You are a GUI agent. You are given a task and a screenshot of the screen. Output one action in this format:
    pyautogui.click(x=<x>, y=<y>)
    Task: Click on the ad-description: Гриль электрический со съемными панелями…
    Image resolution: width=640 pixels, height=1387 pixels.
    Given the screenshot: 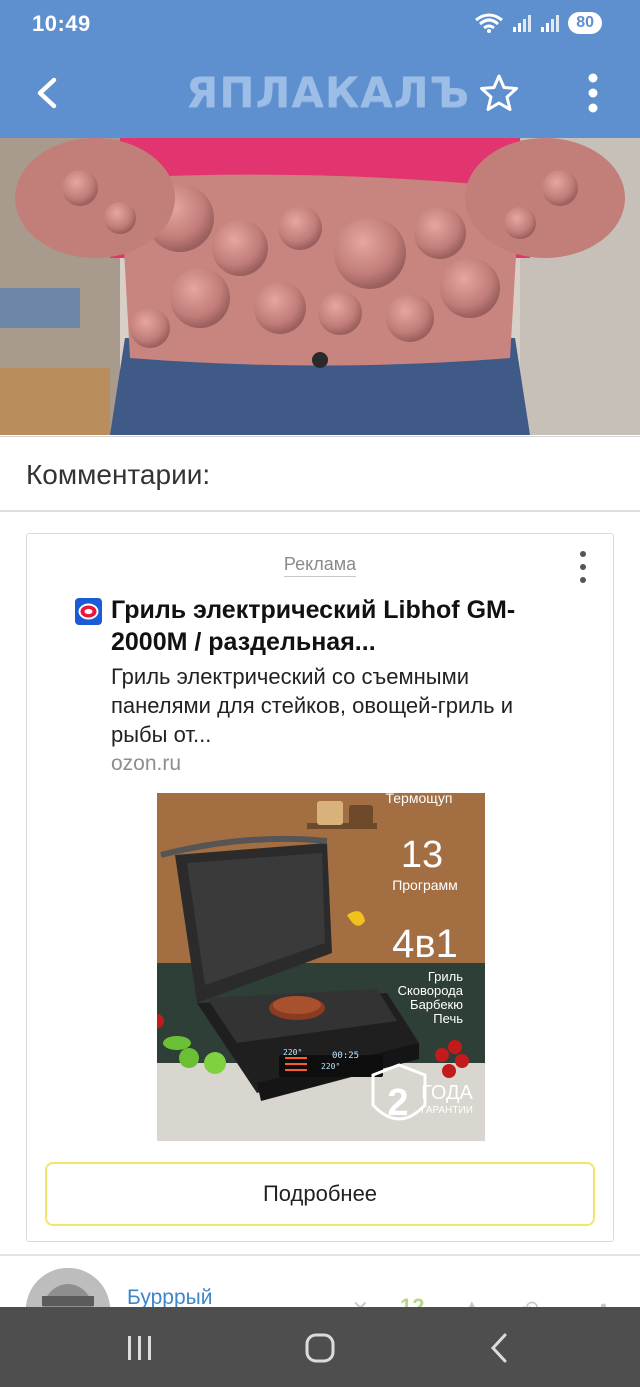 What is the action you would take?
    pyautogui.click(x=312, y=705)
    